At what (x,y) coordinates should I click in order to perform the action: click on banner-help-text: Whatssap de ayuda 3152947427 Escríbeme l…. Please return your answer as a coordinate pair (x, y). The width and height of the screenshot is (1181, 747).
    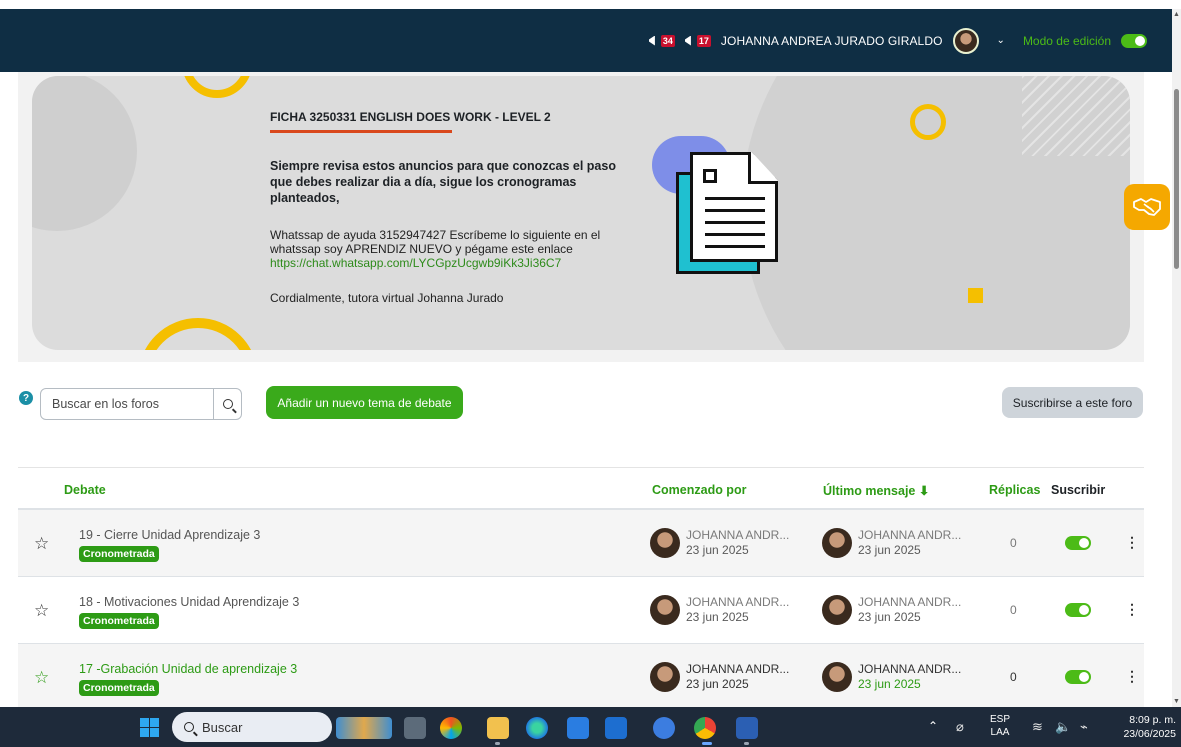
    Looking at the image, I should click on (460, 249).